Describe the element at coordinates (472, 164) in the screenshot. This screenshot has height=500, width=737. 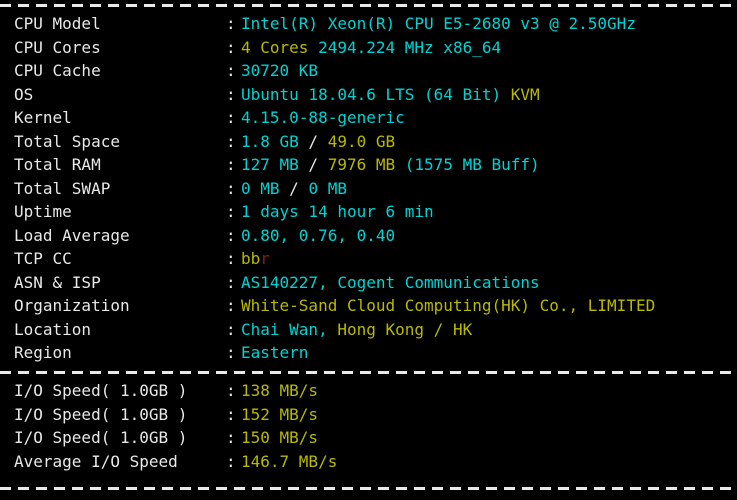
I see `value-segment: (1575 MB Buff)` at that location.